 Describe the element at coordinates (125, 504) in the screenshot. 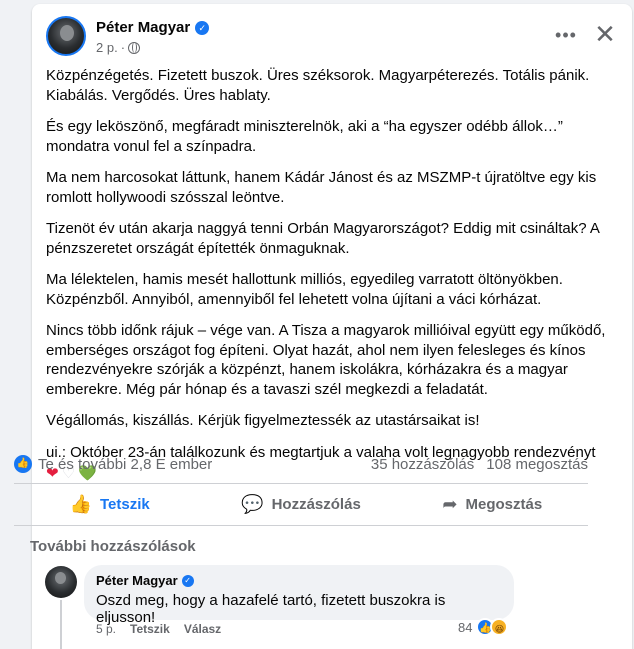

I see `like-label: Tetszik` at that location.